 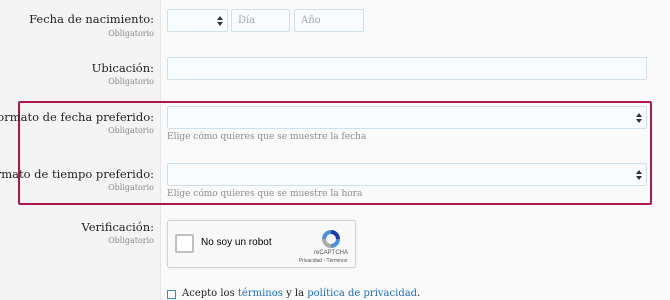 What do you see at coordinates (77, 117) in the screenshot?
I see `date-format-label: Formato de fecha preferido:` at bounding box center [77, 117].